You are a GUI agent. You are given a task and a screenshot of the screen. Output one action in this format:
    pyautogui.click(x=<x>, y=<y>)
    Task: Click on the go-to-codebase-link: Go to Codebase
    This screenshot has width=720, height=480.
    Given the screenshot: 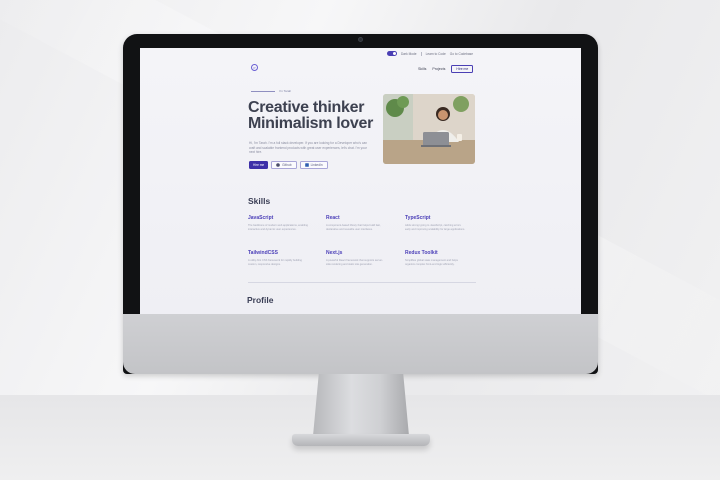 What is the action you would take?
    pyautogui.click(x=461, y=54)
    